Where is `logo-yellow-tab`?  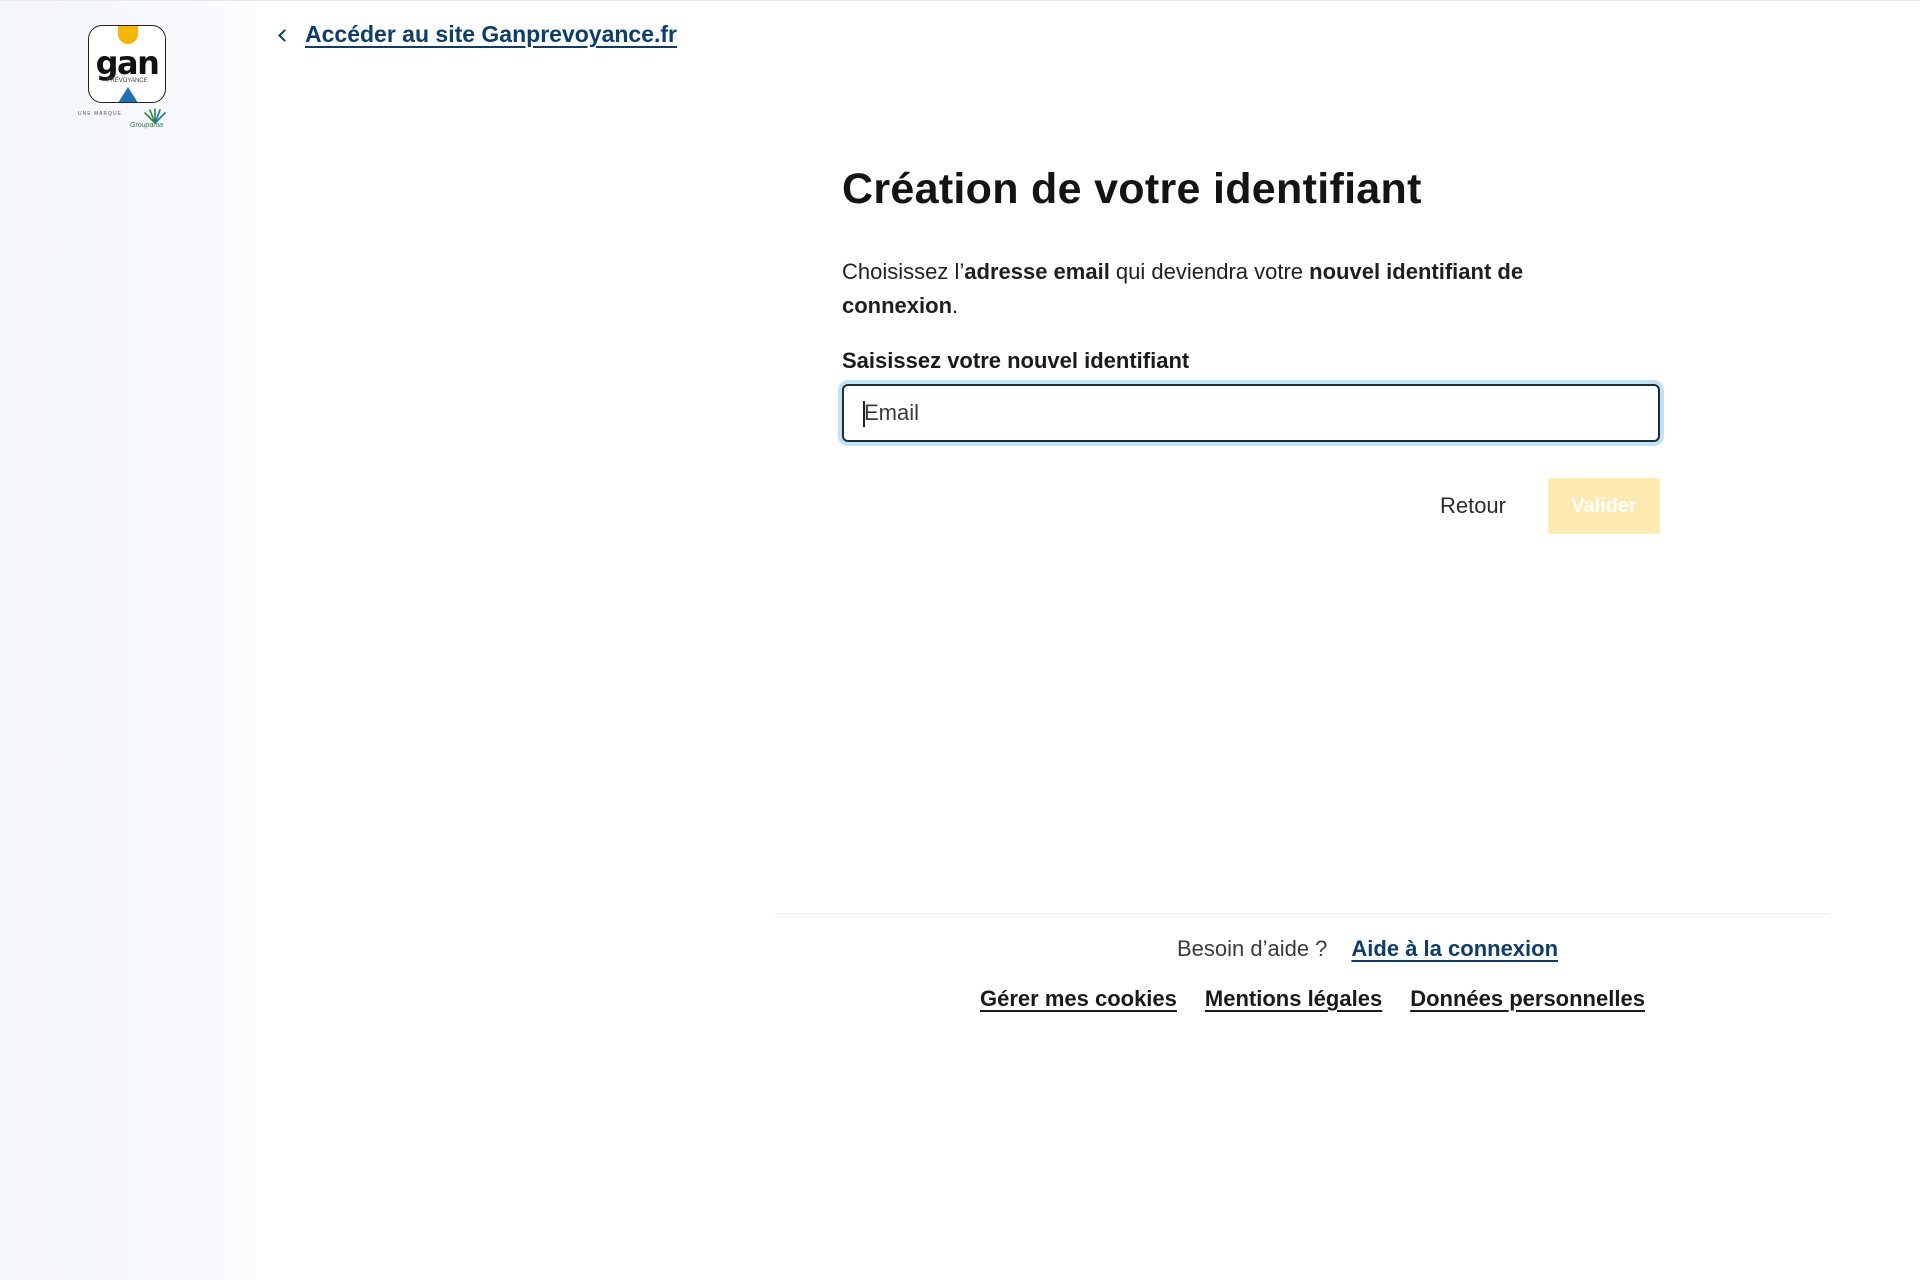 logo-yellow-tab is located at coordinates (128, 35).